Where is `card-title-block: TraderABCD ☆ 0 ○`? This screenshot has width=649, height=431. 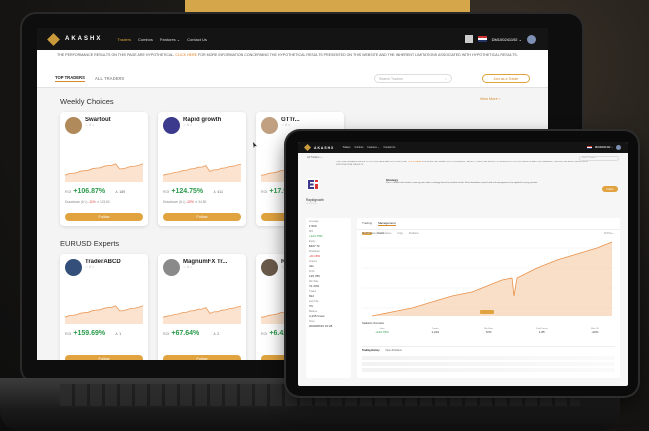
card-title-block: TraderABCD ☆ 0 ○ is located at coordinates (103, 264).